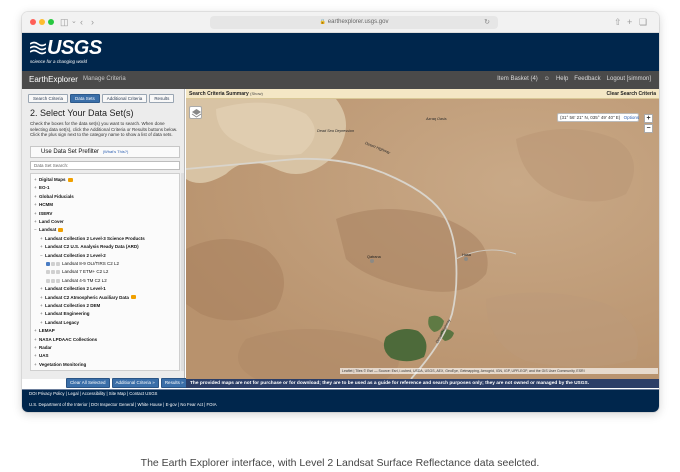 The width and height of the screenshot is (680, 472). What do you see at coordinates (64, 22) in the screenshot?
I see `sidebar-icon: ◫` at bounding box center [64, 22].